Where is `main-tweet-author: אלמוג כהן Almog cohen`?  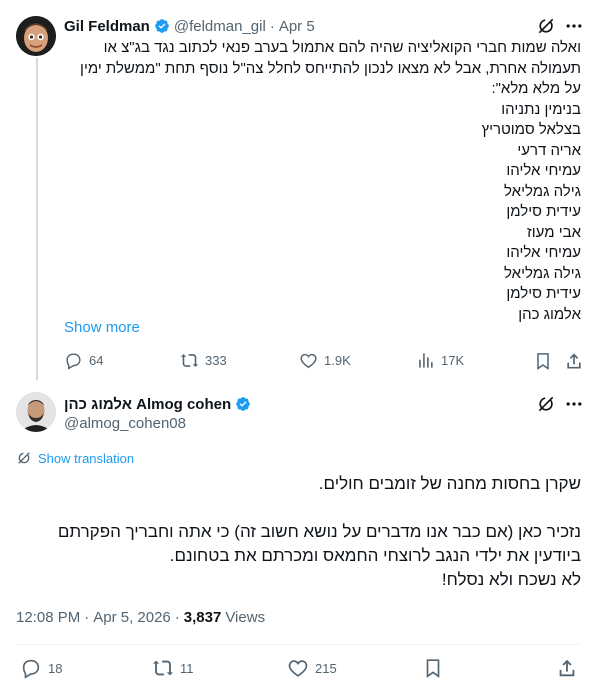
main-tweet-author: אלמוג כהן Almog cohen is located at coordinates (157, 404).